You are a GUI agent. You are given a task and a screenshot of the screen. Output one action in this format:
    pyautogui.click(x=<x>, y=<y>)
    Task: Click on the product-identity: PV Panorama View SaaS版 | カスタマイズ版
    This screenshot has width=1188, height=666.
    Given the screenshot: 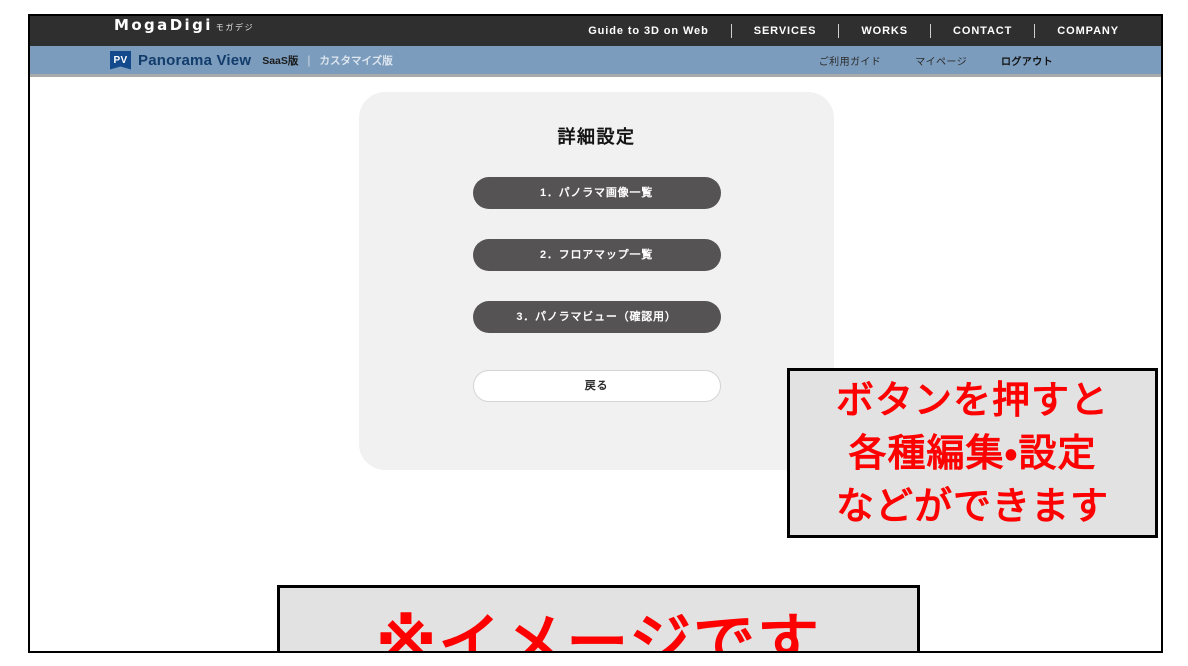 What is the action you would take?
    pyautogui.click(x=251, y=60)
    